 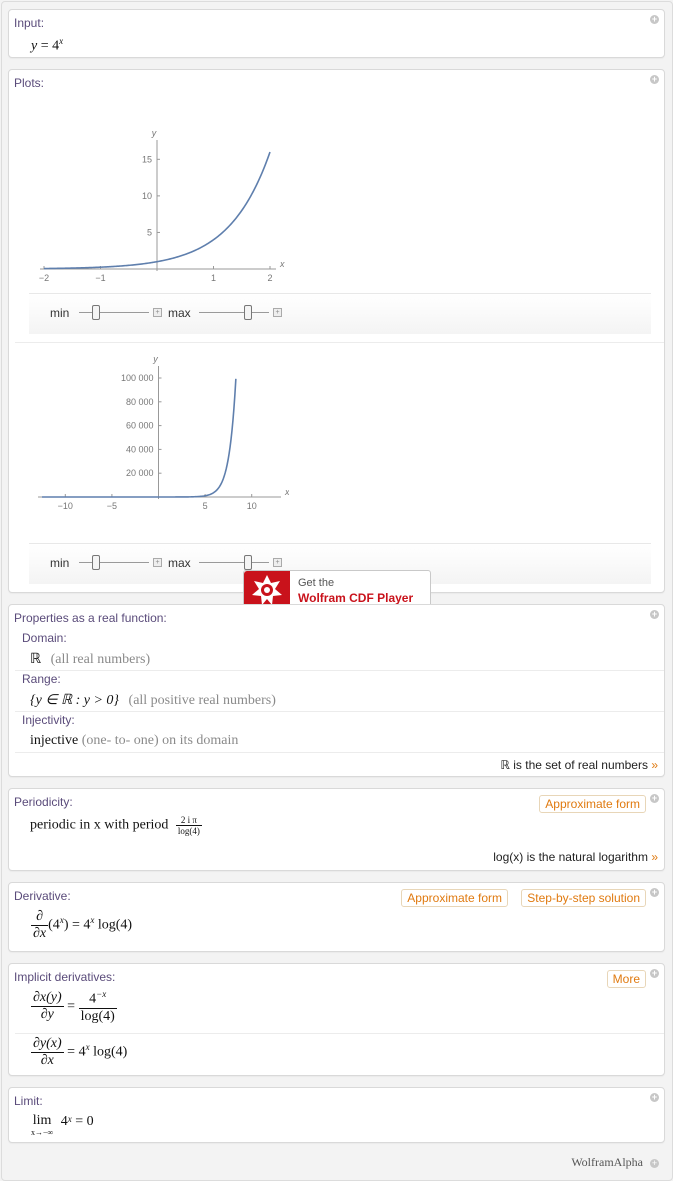 I want to click on d1-rhs: 4−x log(4), so click(x=97, y=1007).